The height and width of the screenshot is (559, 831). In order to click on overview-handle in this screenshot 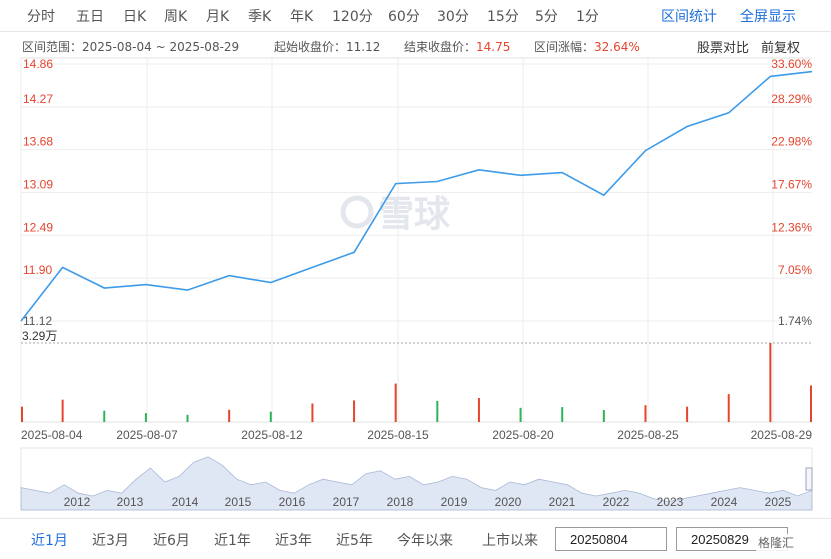, I will do `click(809, 479)`.